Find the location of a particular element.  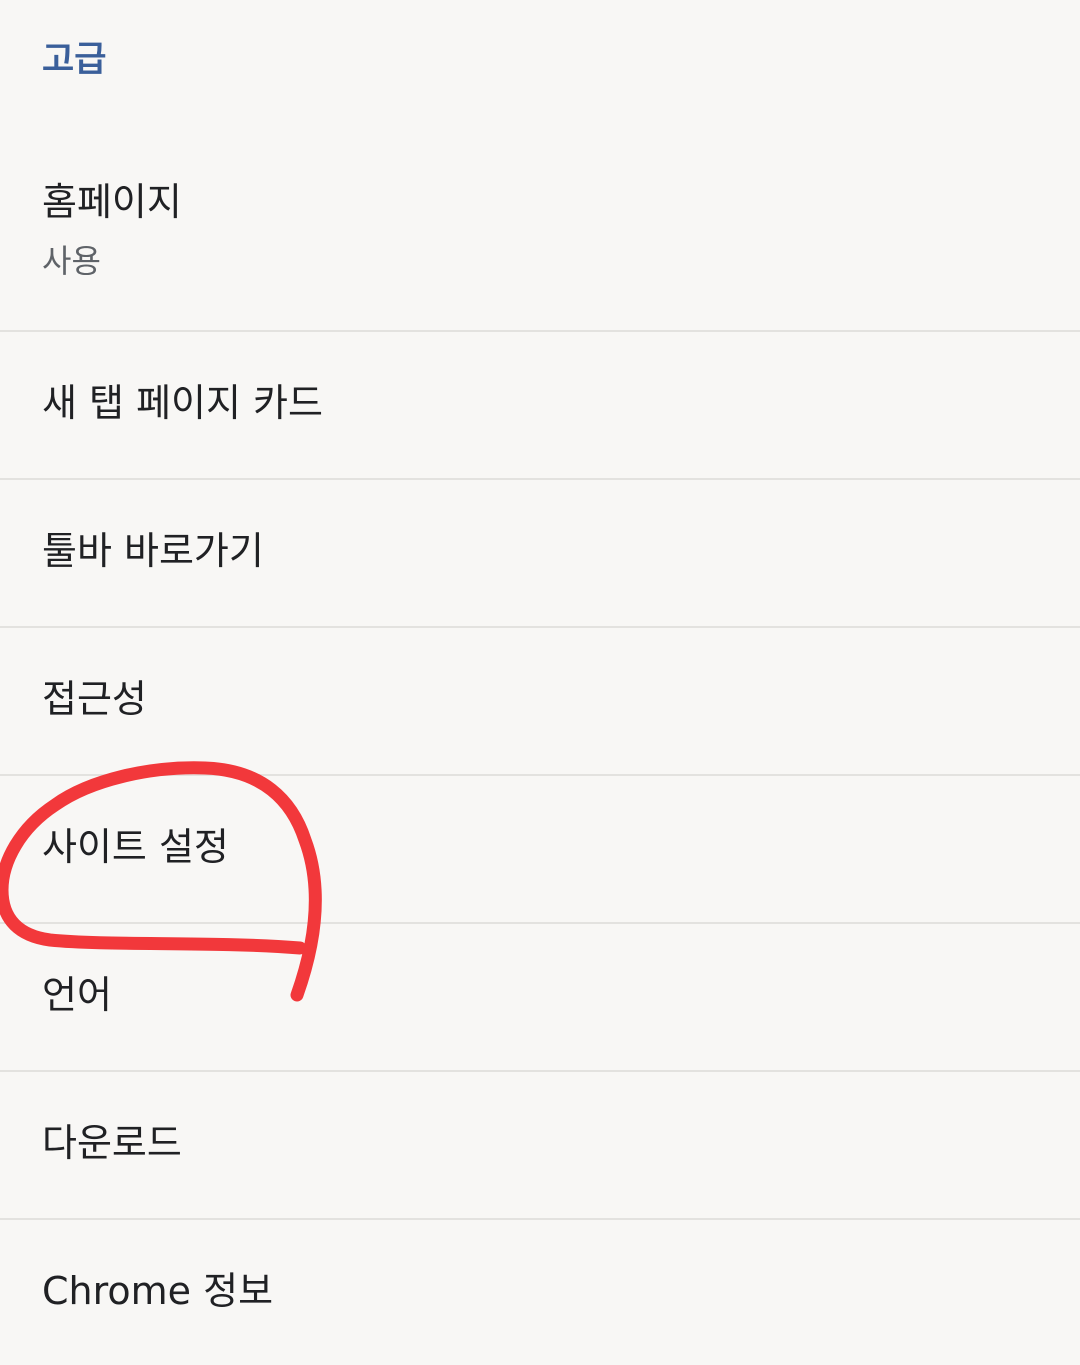

settings-item-title: 다운로드 is located at coordinates (112, 1143).